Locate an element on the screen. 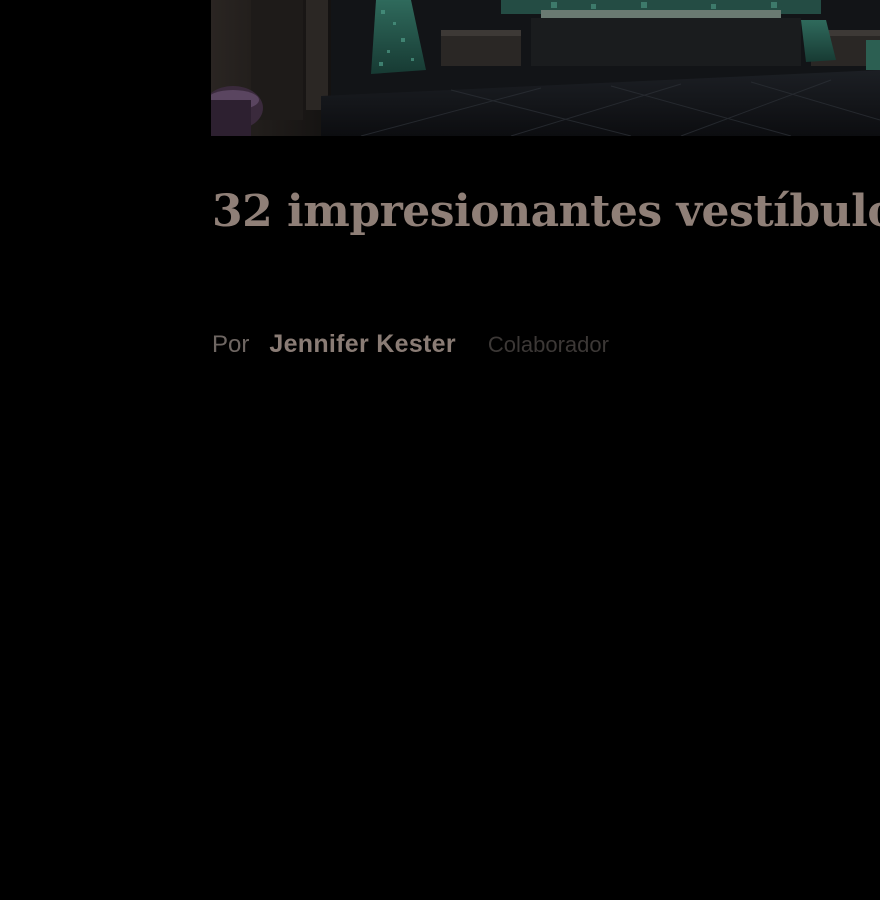 The image size is (880, 900). article-title: 32 impresionantes vestíbulos is located at coordinates (546, 211).